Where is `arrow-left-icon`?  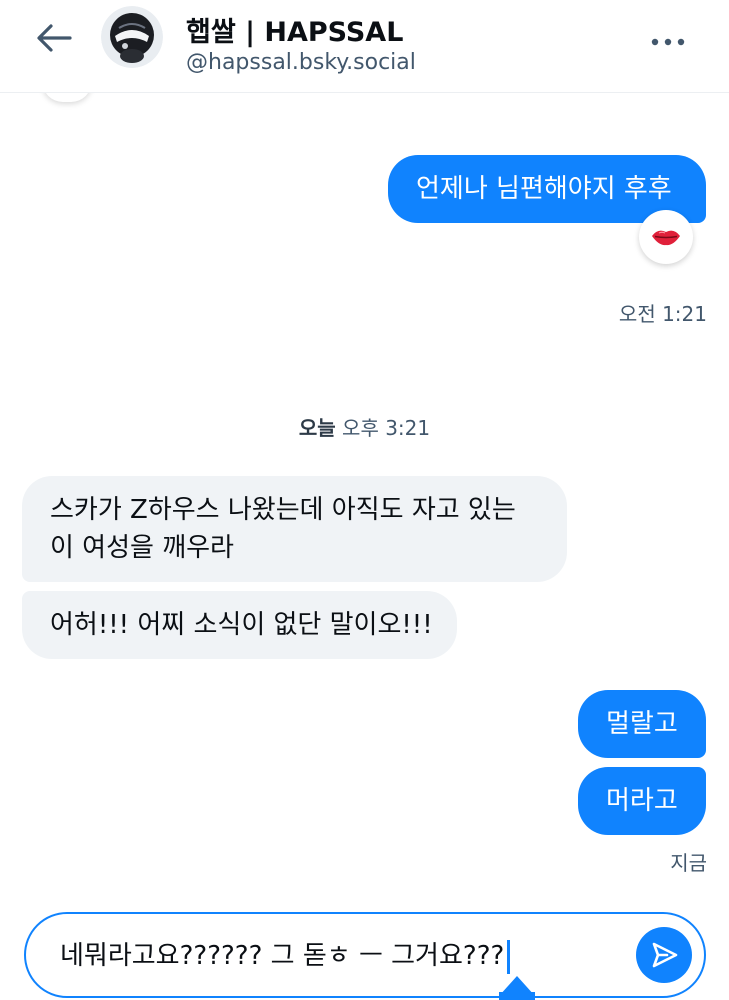
arrow-left-icon is located at coordinates (54, 38).